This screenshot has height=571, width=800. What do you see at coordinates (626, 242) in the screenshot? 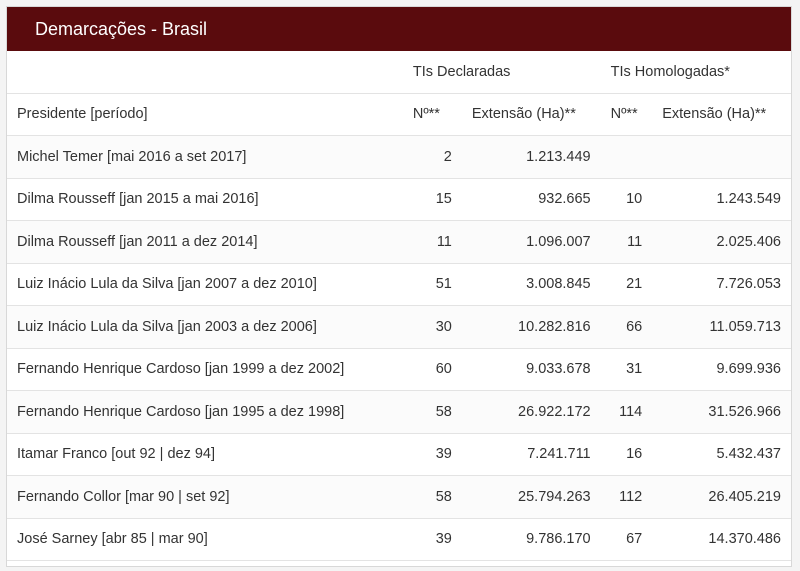
I see `cell-homologated-count: 11` at bounding box center [626, 242].